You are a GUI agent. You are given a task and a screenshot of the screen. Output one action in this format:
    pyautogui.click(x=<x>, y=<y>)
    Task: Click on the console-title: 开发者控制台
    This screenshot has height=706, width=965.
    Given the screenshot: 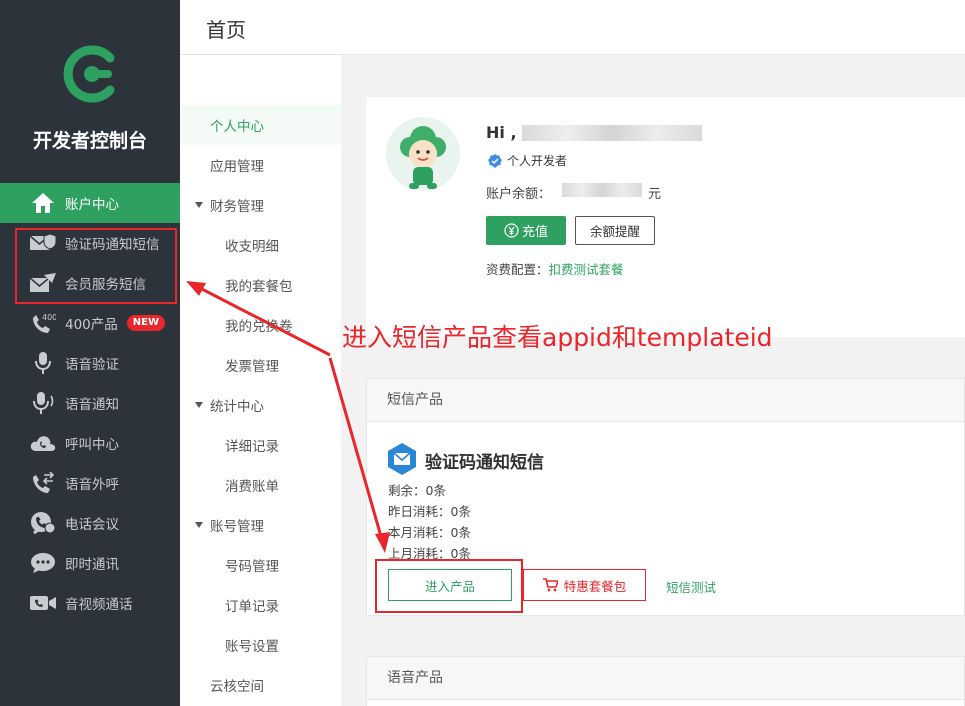 What is the action you would take?
    pyautogui.click(x=89, y=141)
    